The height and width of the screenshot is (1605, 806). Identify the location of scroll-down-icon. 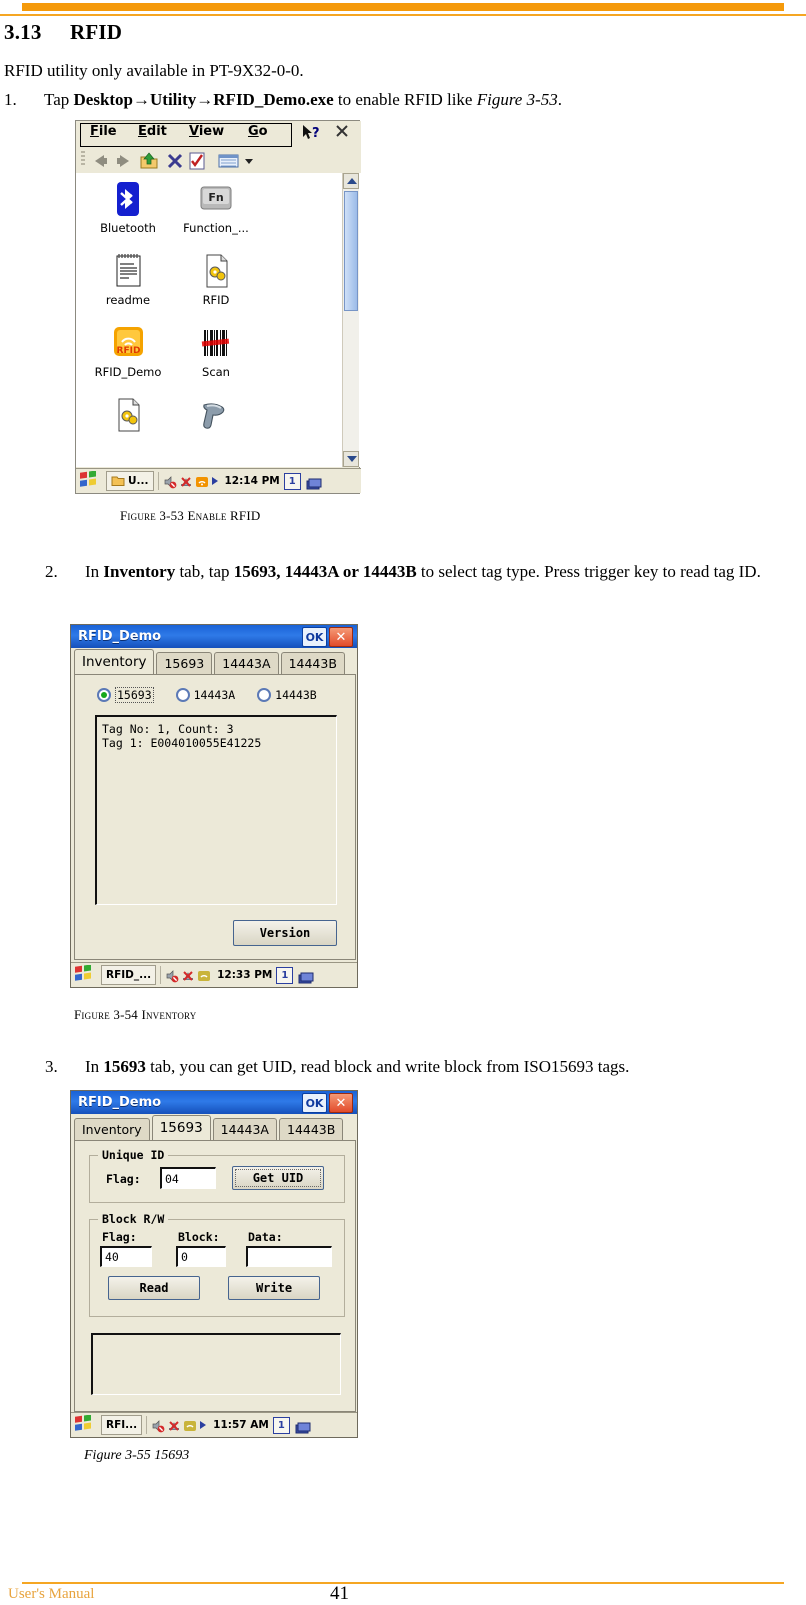
(351, 459).